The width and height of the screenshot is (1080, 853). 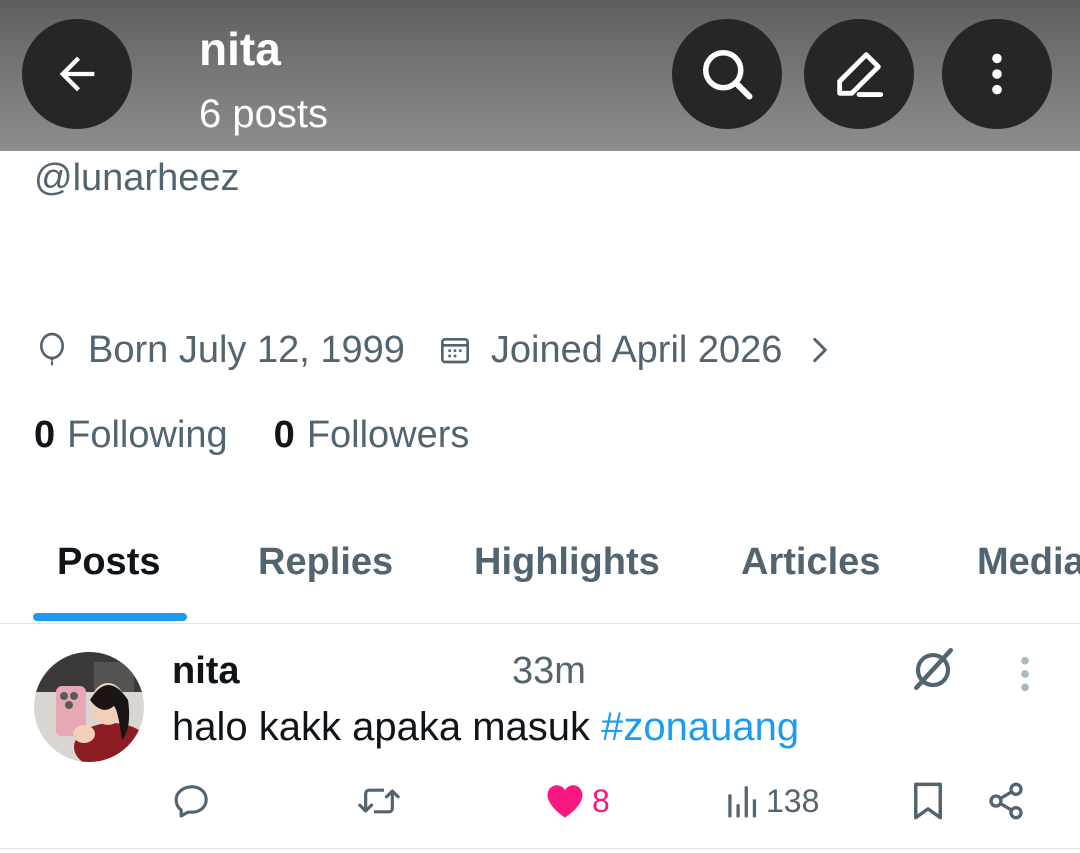 What do you see at coordinates (540, 848) in the screenshot?
I see `post-divider` at bounding box center [540, 848].